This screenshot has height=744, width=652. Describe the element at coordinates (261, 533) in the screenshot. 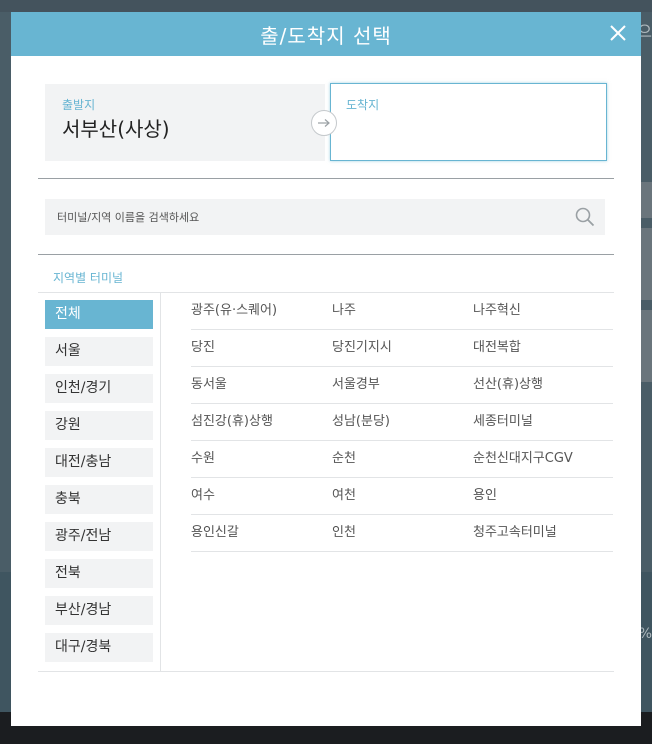

I see `terminal-item: 용인신갈` at that location.